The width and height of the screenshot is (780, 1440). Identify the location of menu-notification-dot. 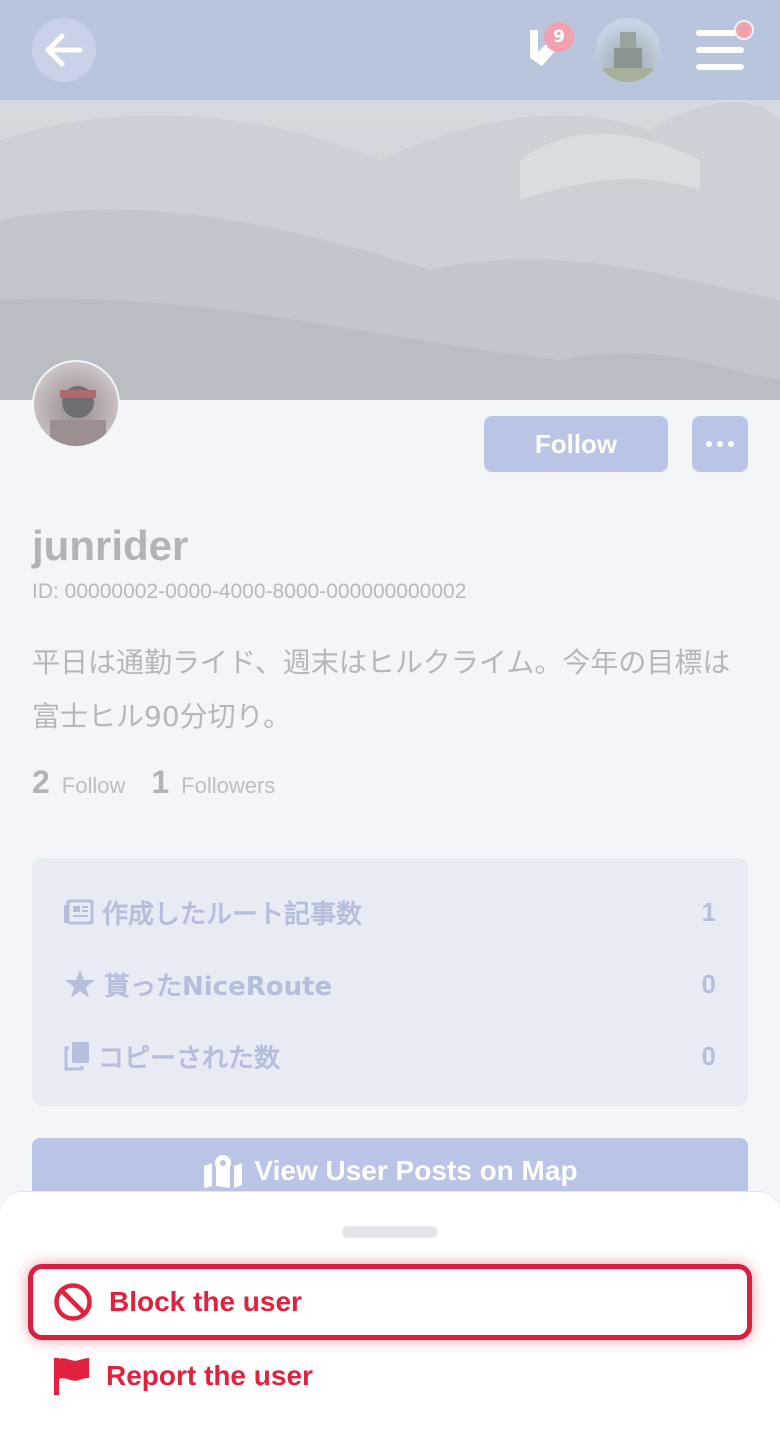
(744, 30).